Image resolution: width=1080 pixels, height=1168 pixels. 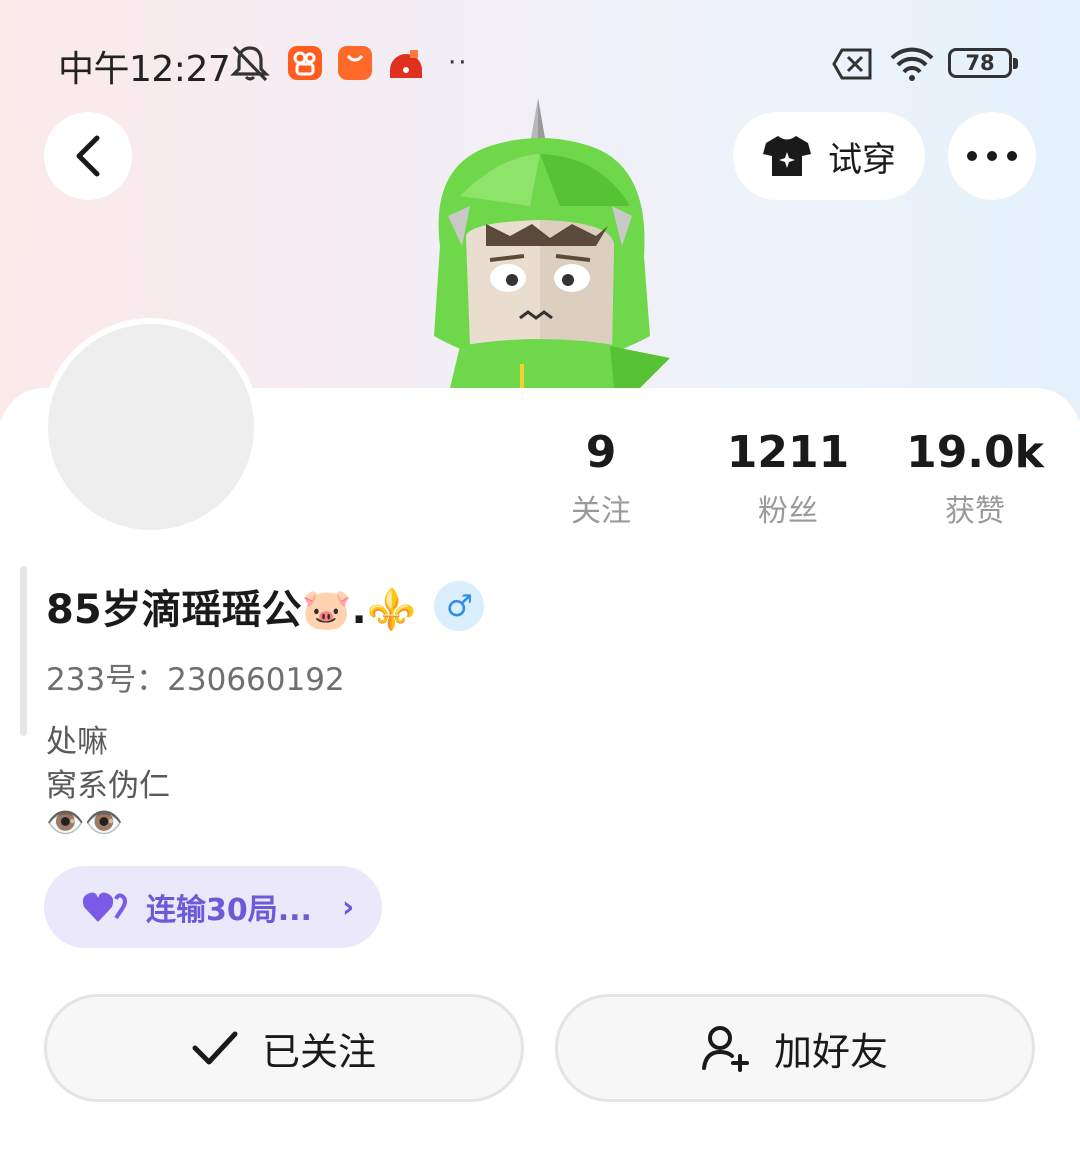 I want to click on status-time: 中午12:27, so click(x=144, y=69).